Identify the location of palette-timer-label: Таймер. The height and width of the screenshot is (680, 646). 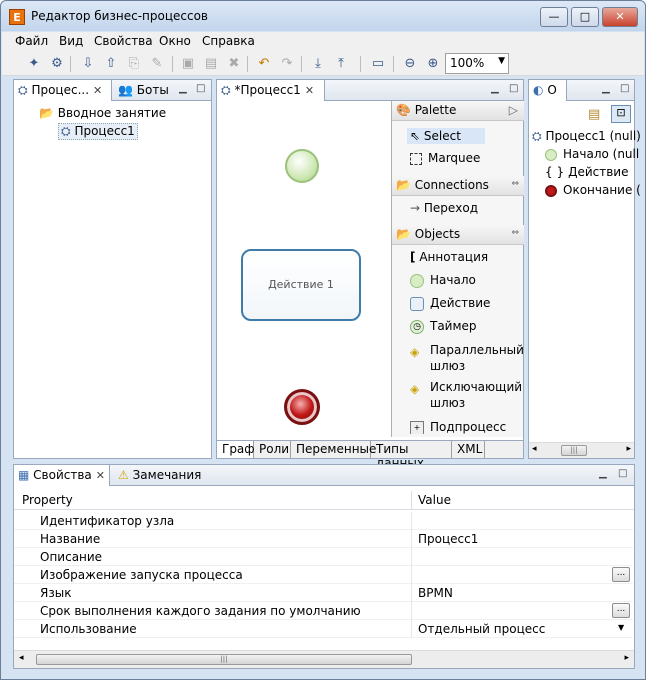
(453, 326).